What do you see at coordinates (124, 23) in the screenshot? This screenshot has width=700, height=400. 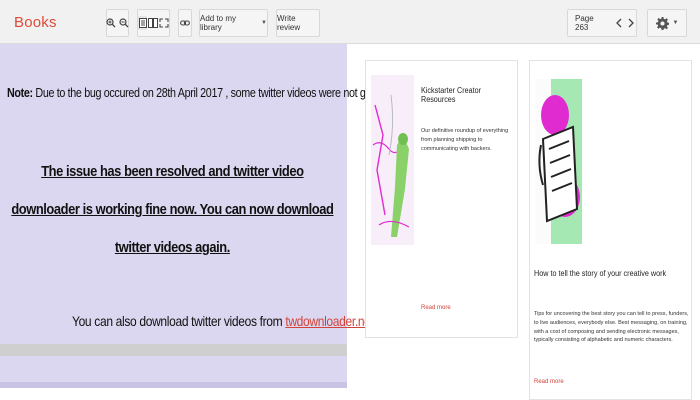 I see `zoom-out-icon` at bounding box center [124, 23].